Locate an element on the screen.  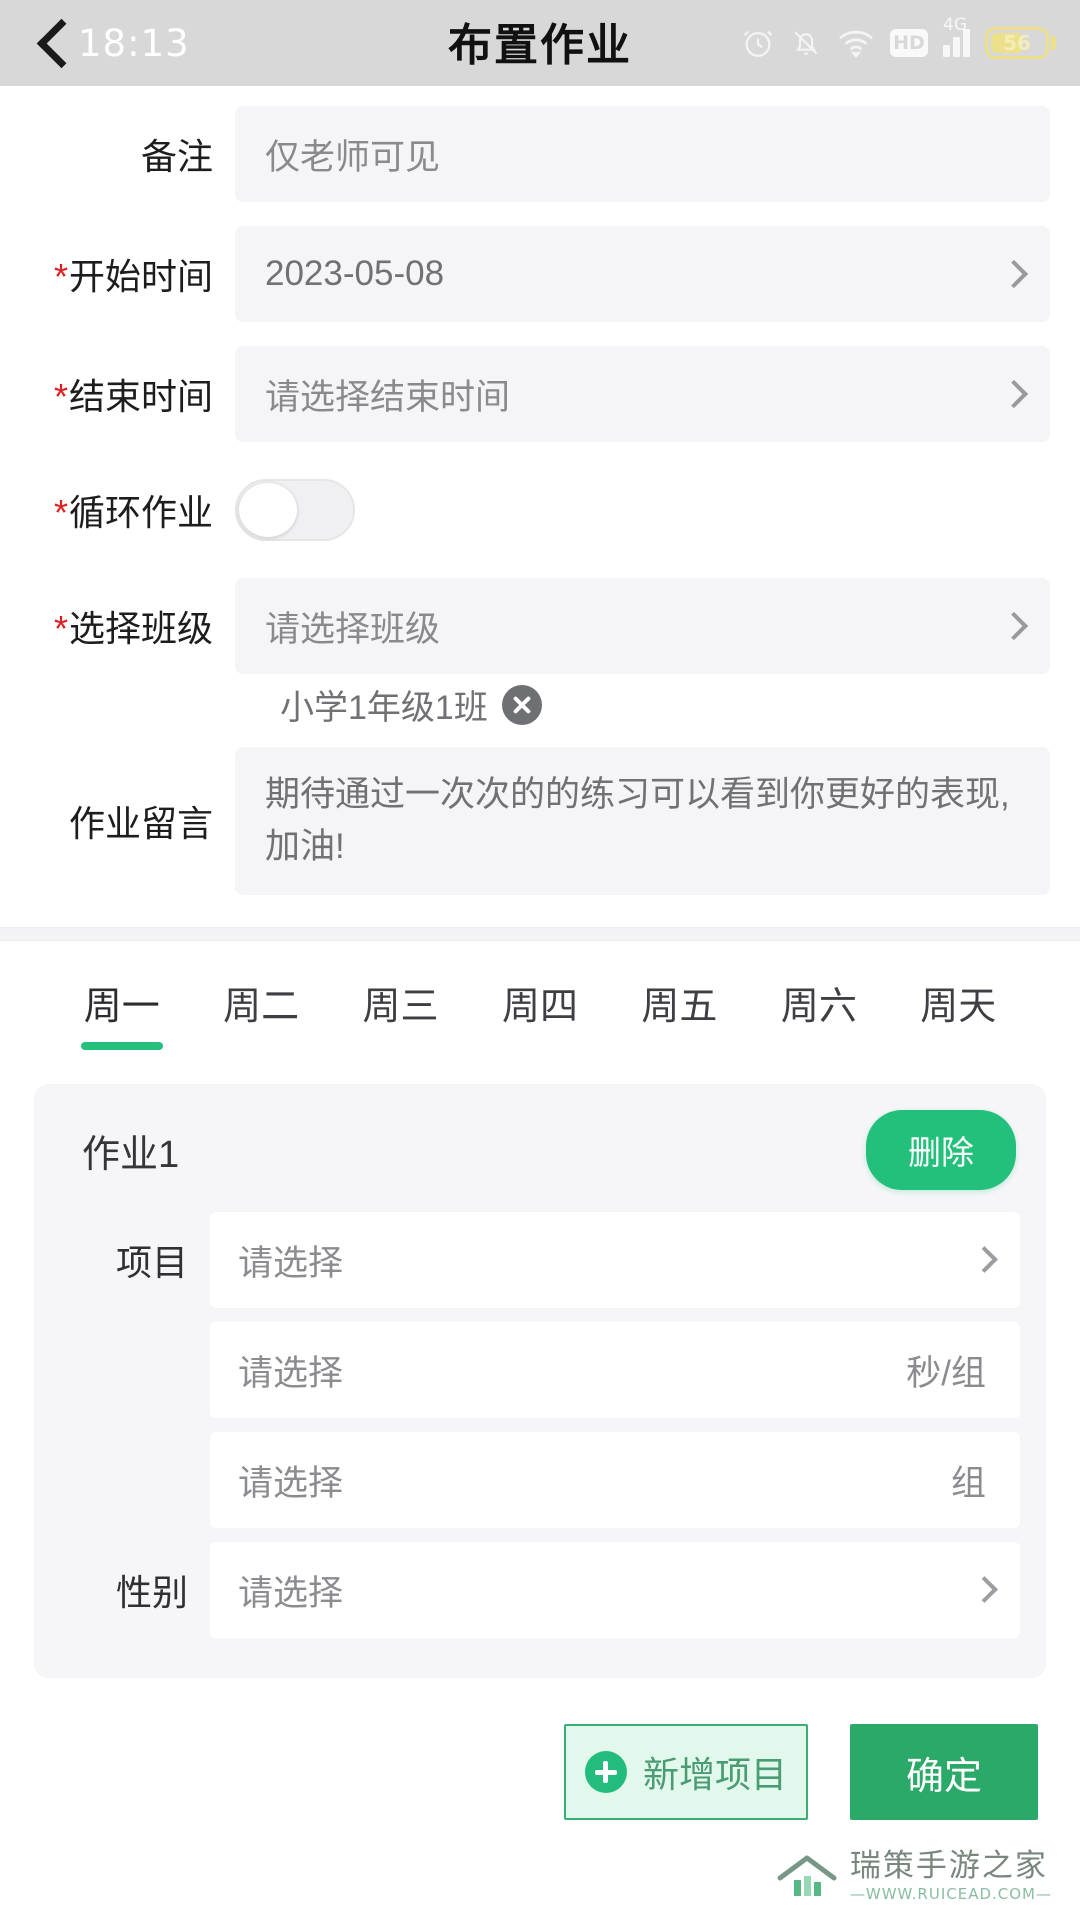
start-time-value: 2023-05-08 is located at coordinates (355, 273).